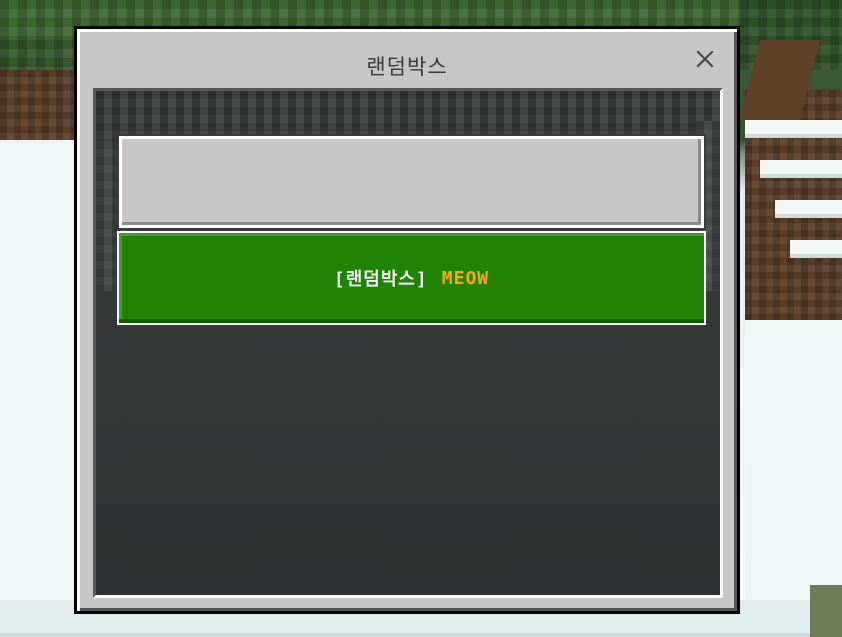 The height and width of the screenshot is (637, 842). Describe the element at coordinates (411, 182) in the screenshot. I see `disabled-option-button` at that location.